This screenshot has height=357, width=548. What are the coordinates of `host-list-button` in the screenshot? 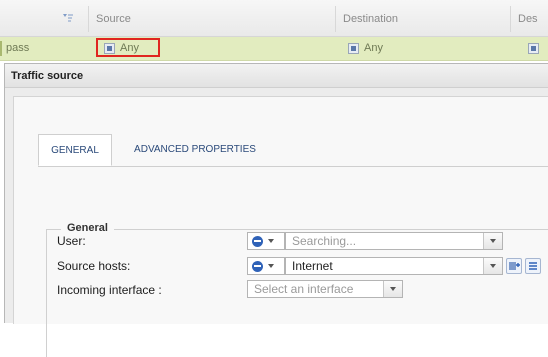 It's located at (533, 266).